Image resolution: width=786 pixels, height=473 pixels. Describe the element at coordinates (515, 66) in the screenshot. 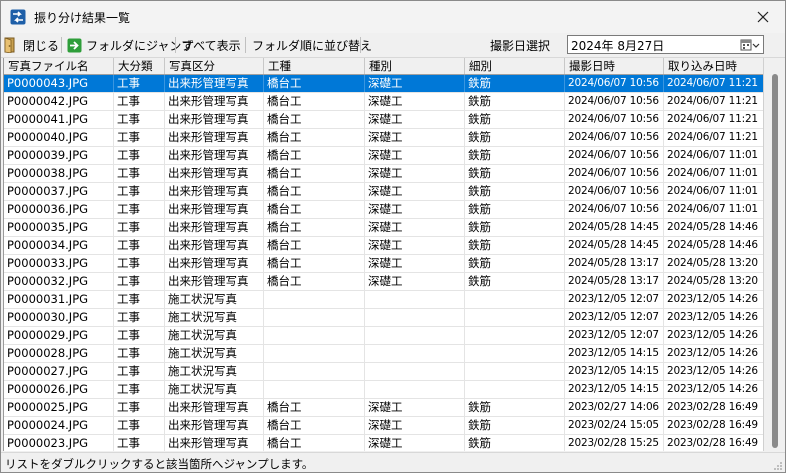

I see `column-header-subkind: 細別` at that location.